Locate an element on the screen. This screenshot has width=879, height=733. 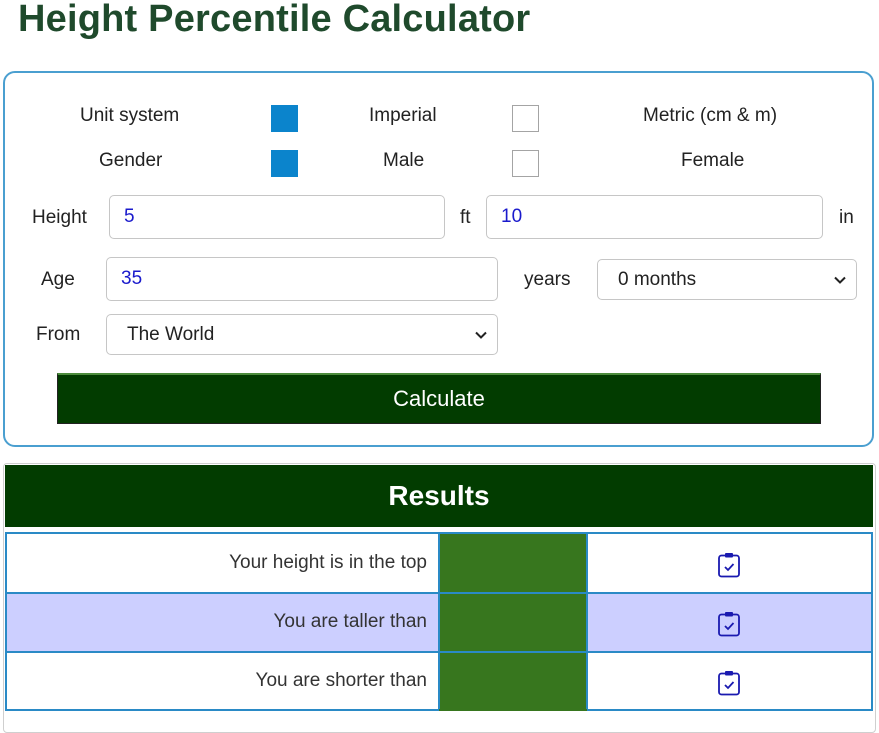
result-label-taller: You are taller than is located at coordinates (350, 621).